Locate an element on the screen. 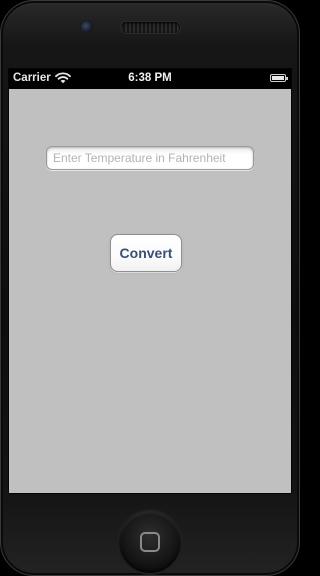 The width and height of the screenshot is (320, 576). status-time: 6:38 PM is located at coordinates (150, 78).